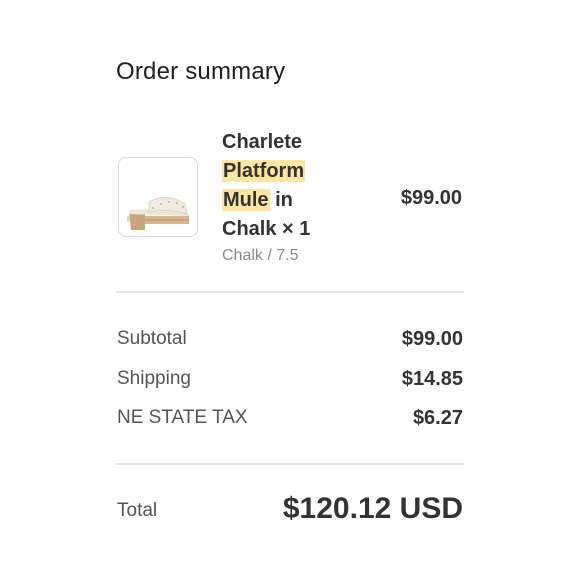 The image size is (580, 580). What do you see at coordinates (432, 339) in the screenshot?
I see `subtotal-value: $99.00` at bounding box center [432, 339].